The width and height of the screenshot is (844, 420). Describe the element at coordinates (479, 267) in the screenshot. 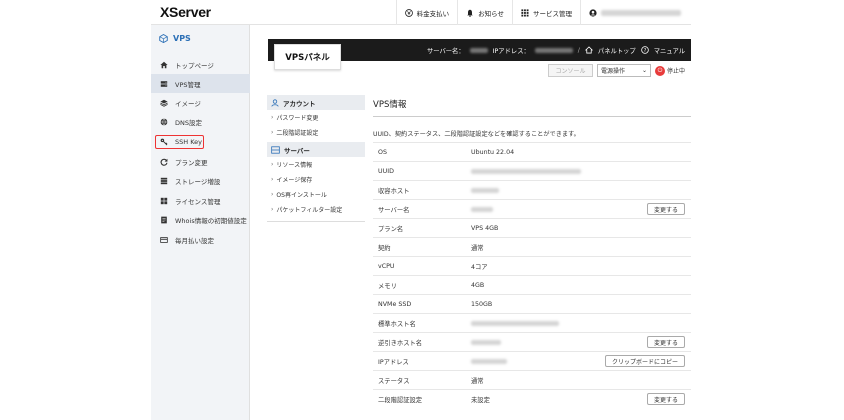

I see `row-value: 4コア` at that location.